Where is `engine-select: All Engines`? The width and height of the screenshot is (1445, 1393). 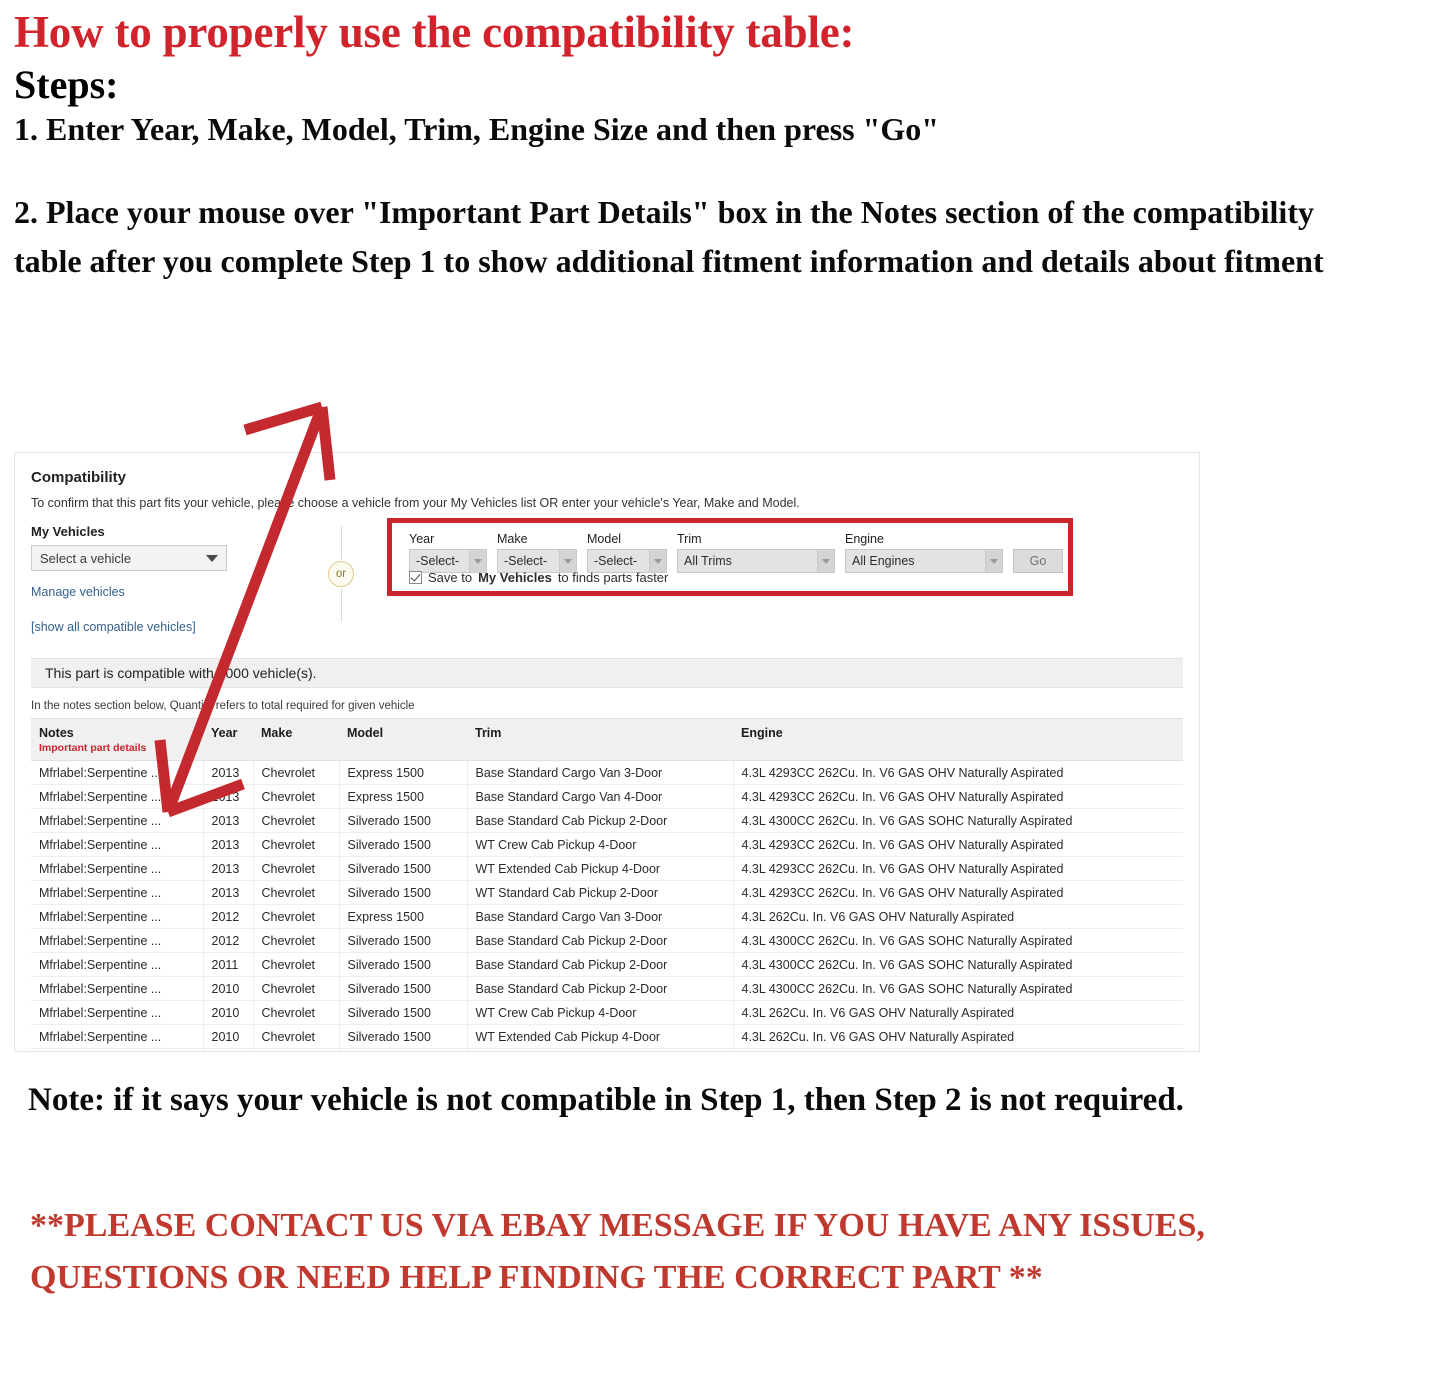 engine-select: All Engines is located at coordinates (924, 561).